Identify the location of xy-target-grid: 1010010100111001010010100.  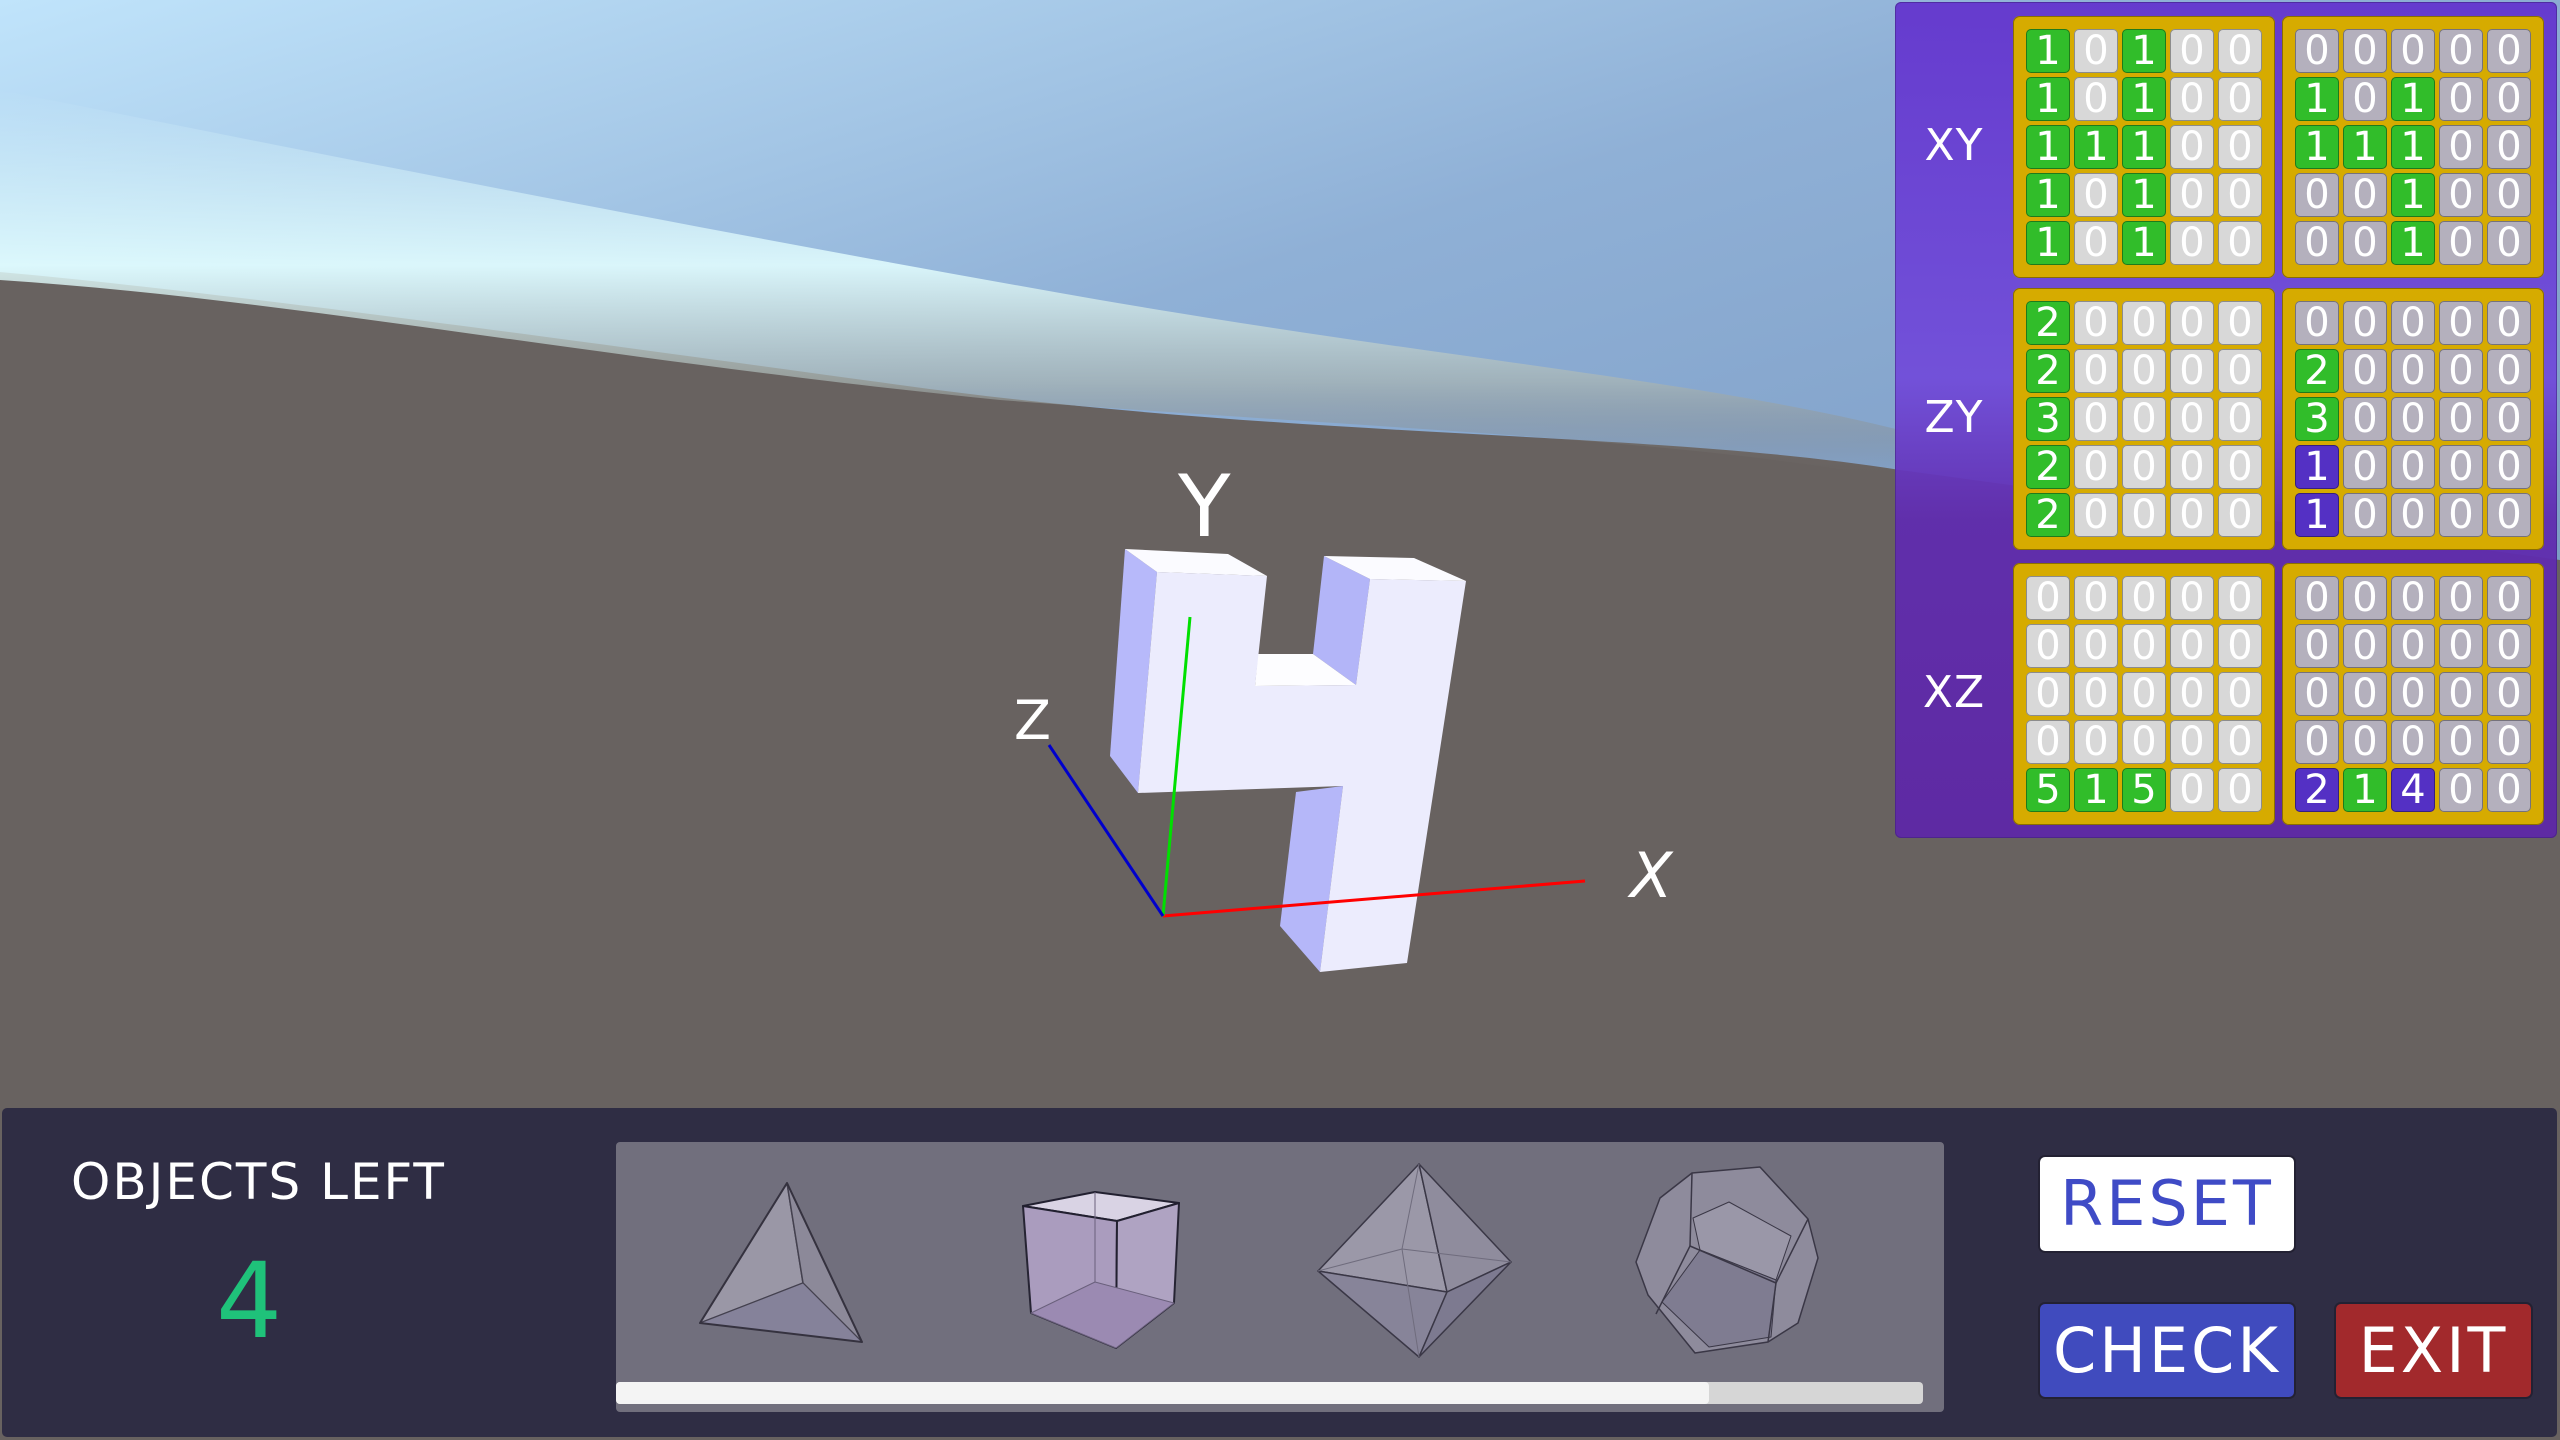
(2144, 147).